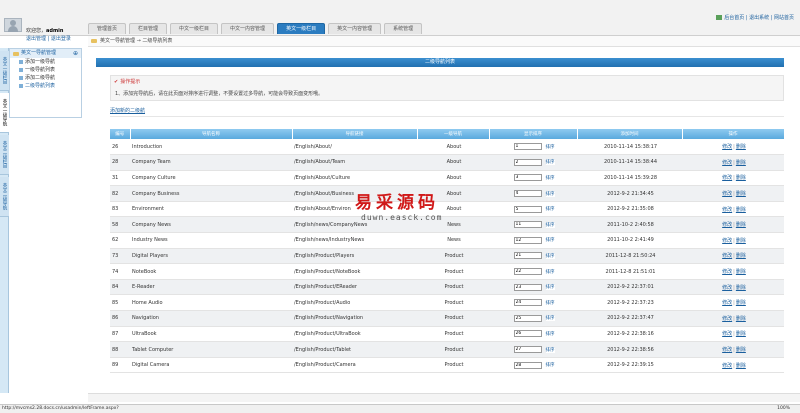 This screenshot has height=413, width=800. What do you see at coordinates (629, 225) in the screenshot?
I see `cell-time: 2011-10-2 2:40:58` at bounding box center [629, 225].